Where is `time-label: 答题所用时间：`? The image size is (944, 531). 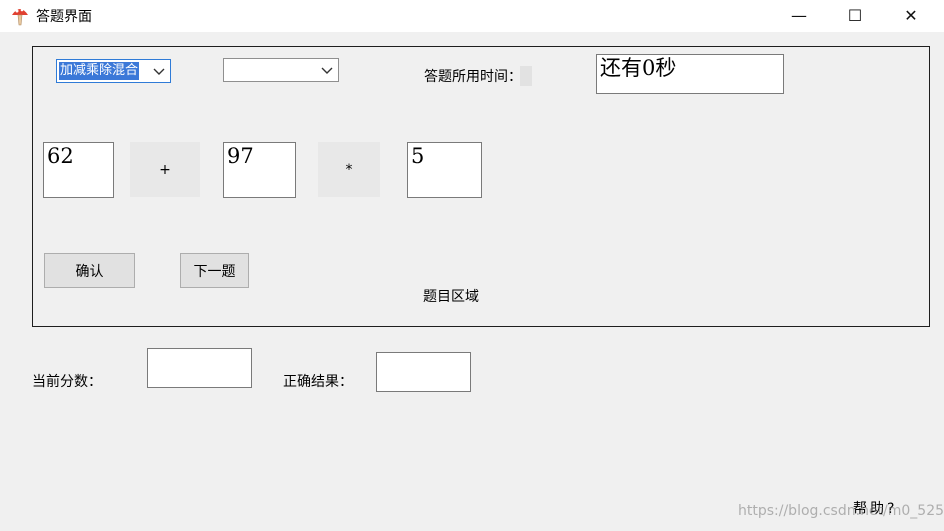
time-label: 答题所用时间： is located at coordinates (478, 76).